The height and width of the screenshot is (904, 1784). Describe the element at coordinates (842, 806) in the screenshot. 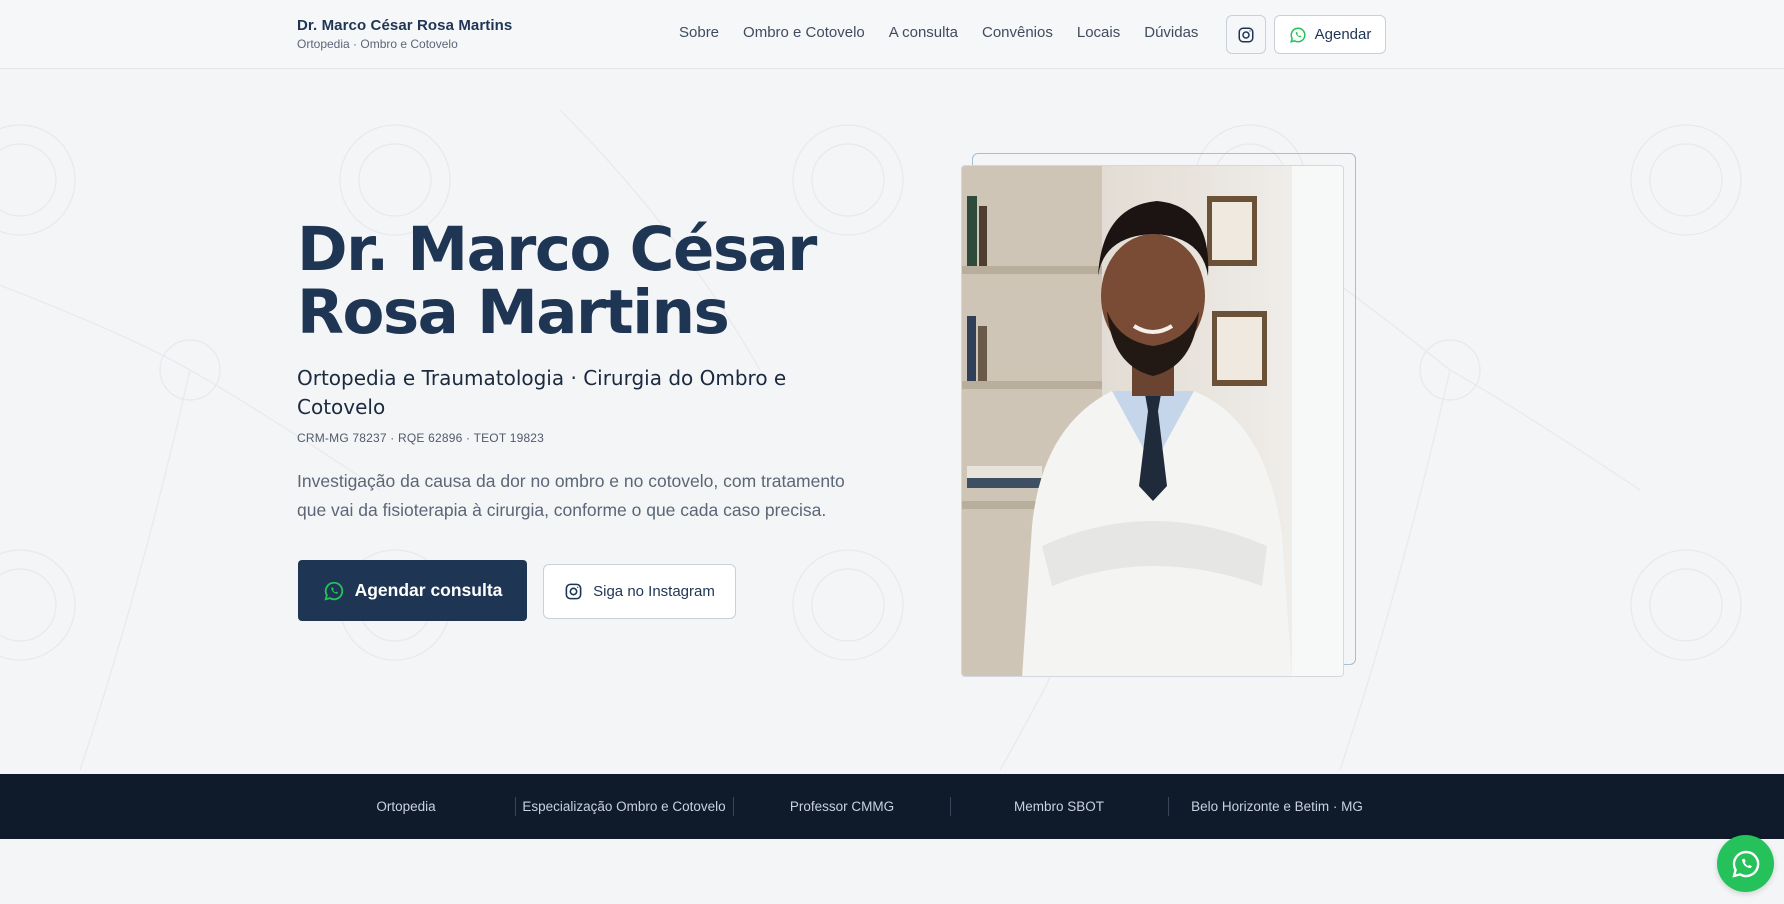

I see `strip-item-professor: Professor CMMG` at that location.